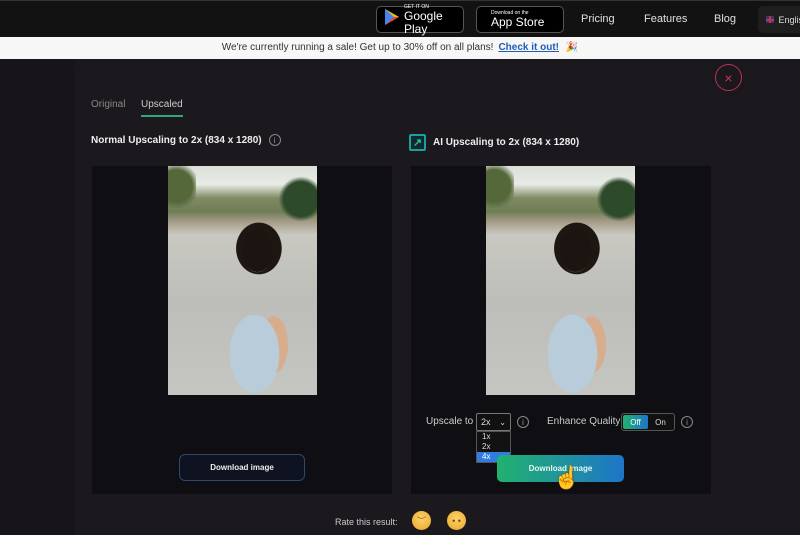 The image size is (800, 535). I want to click on language-label: English, so click(789, 19).